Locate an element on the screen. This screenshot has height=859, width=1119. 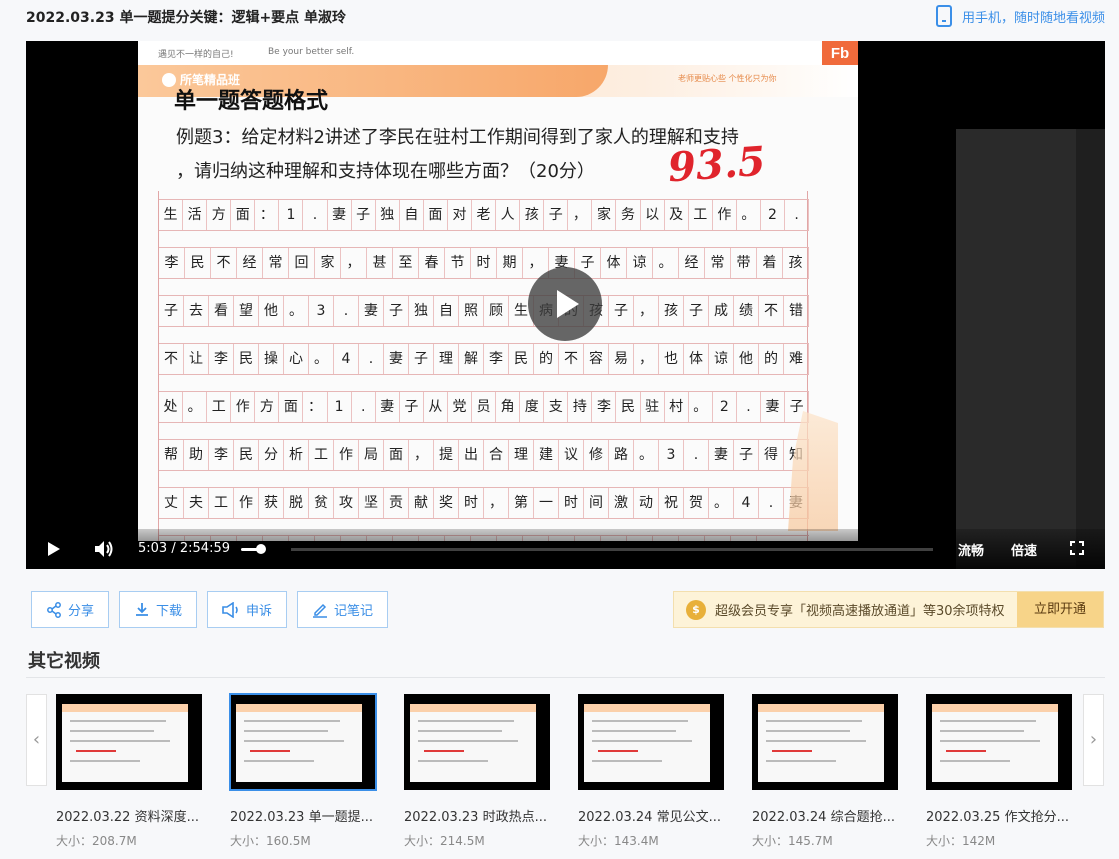
question-line-1: 例题3：给定材料2讲述了李民在驻村工作期间得到了家人的理解和支持 is located at coordinates (457, 137).